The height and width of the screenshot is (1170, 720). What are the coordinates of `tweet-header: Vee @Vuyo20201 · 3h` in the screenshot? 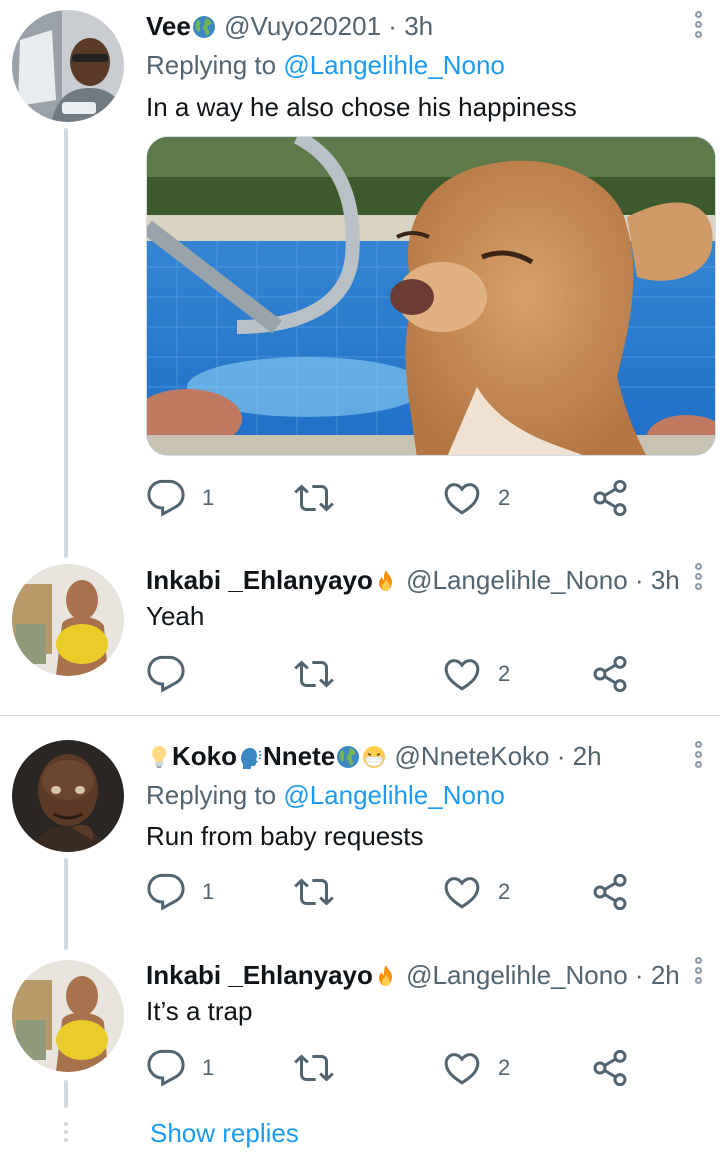 It's located at (289, 26).